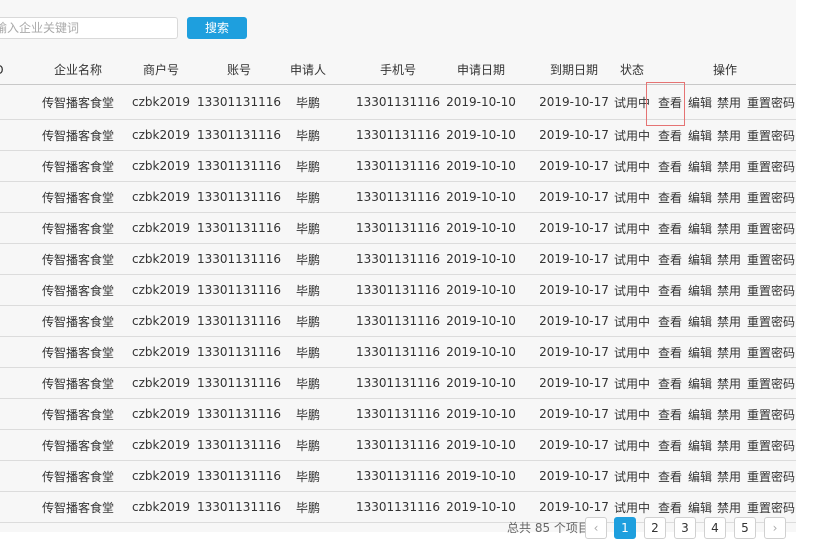 Image resolution: width=829 pixels, height=539 pixels. I want to click on page-button-1: 1, so click(625, 528).